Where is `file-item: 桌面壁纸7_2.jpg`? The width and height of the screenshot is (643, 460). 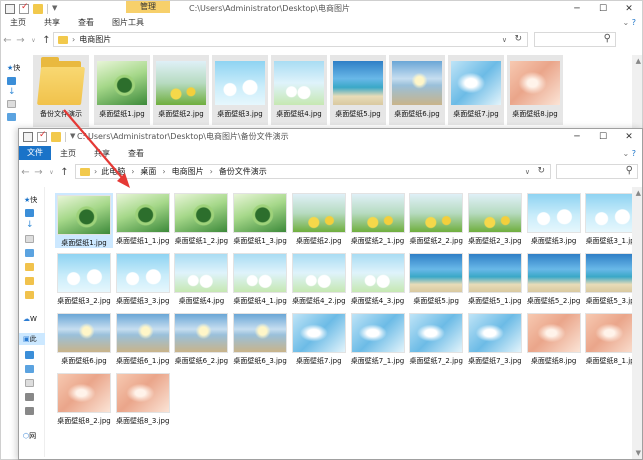
file-item: 桌面壁纸7_2.jpg is located at coordinates (436, 339).